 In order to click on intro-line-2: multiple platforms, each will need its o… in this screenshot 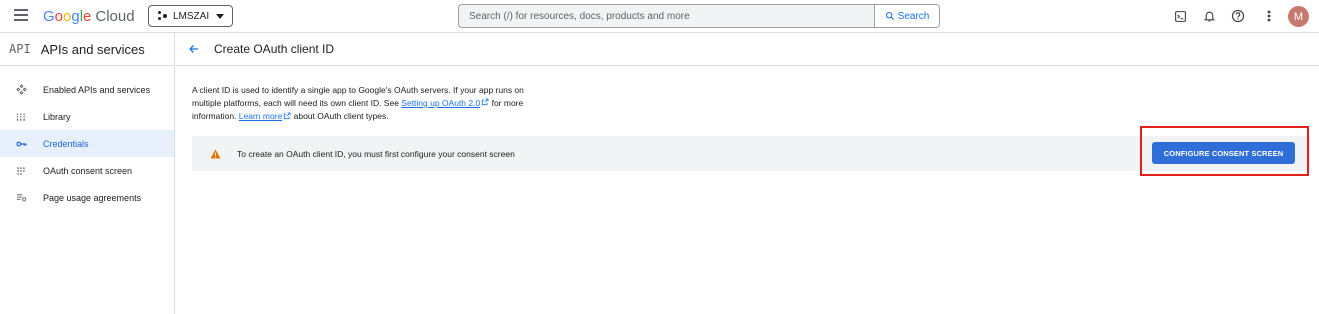, I will do `click(372, 103)`.